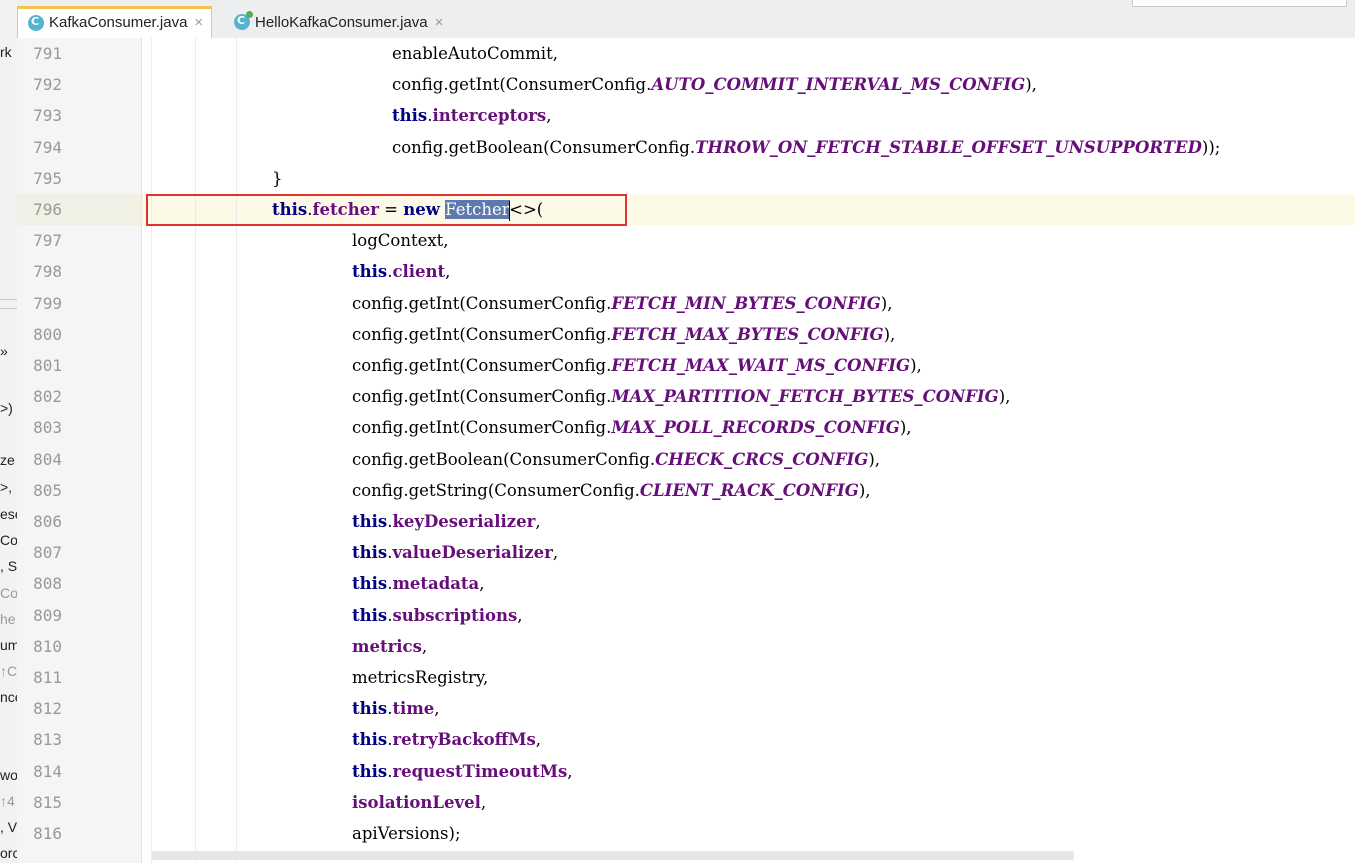  I want to click on code-text: this.requestTimeoutMs,, so click(462, 771).